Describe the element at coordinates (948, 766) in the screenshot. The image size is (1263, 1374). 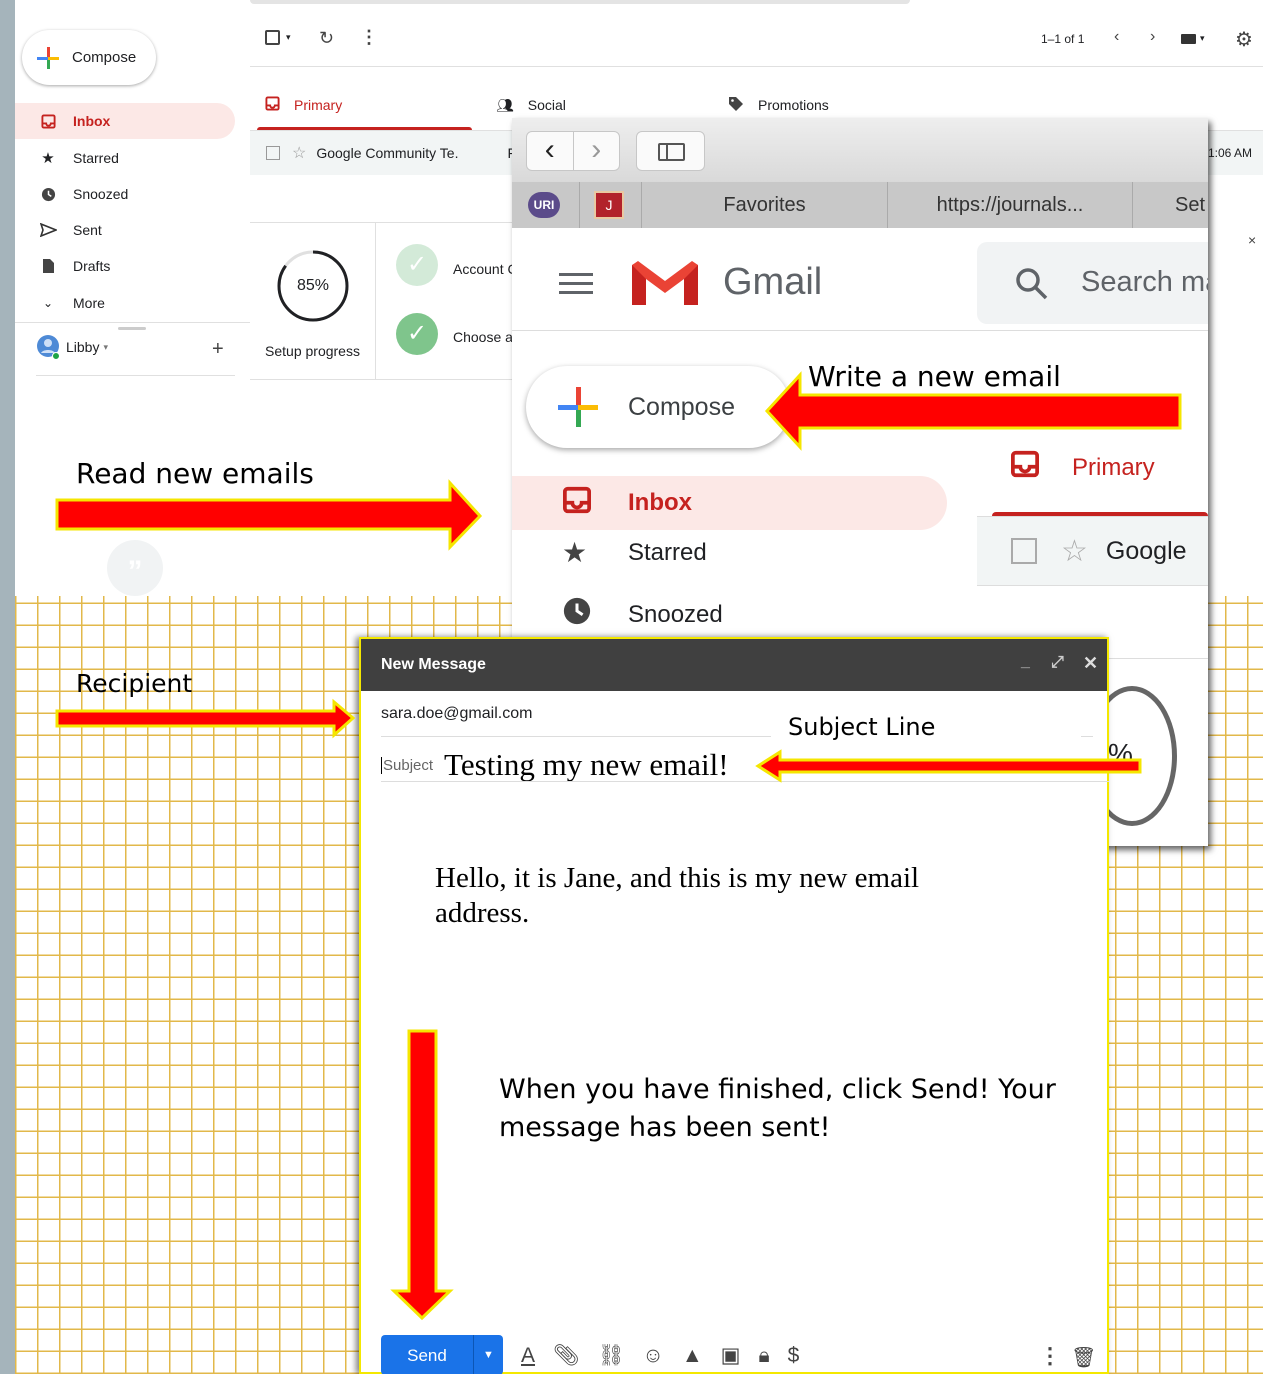
I see `subject-arrow` at that location.